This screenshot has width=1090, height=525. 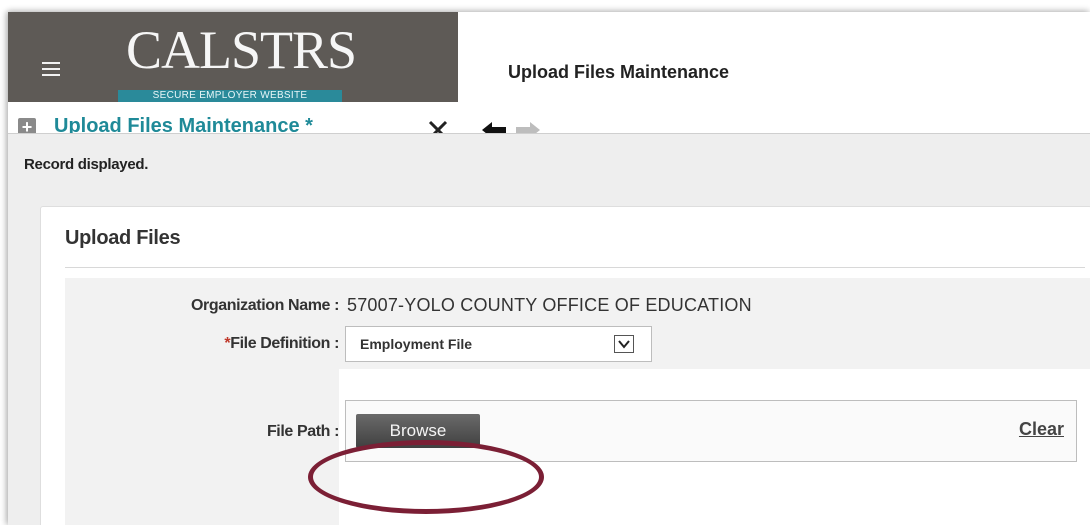 What do you see at coordinates (1041, 429) in the screenshot?
I see `clear-link: Clear` at bounding box center [1041, 429].